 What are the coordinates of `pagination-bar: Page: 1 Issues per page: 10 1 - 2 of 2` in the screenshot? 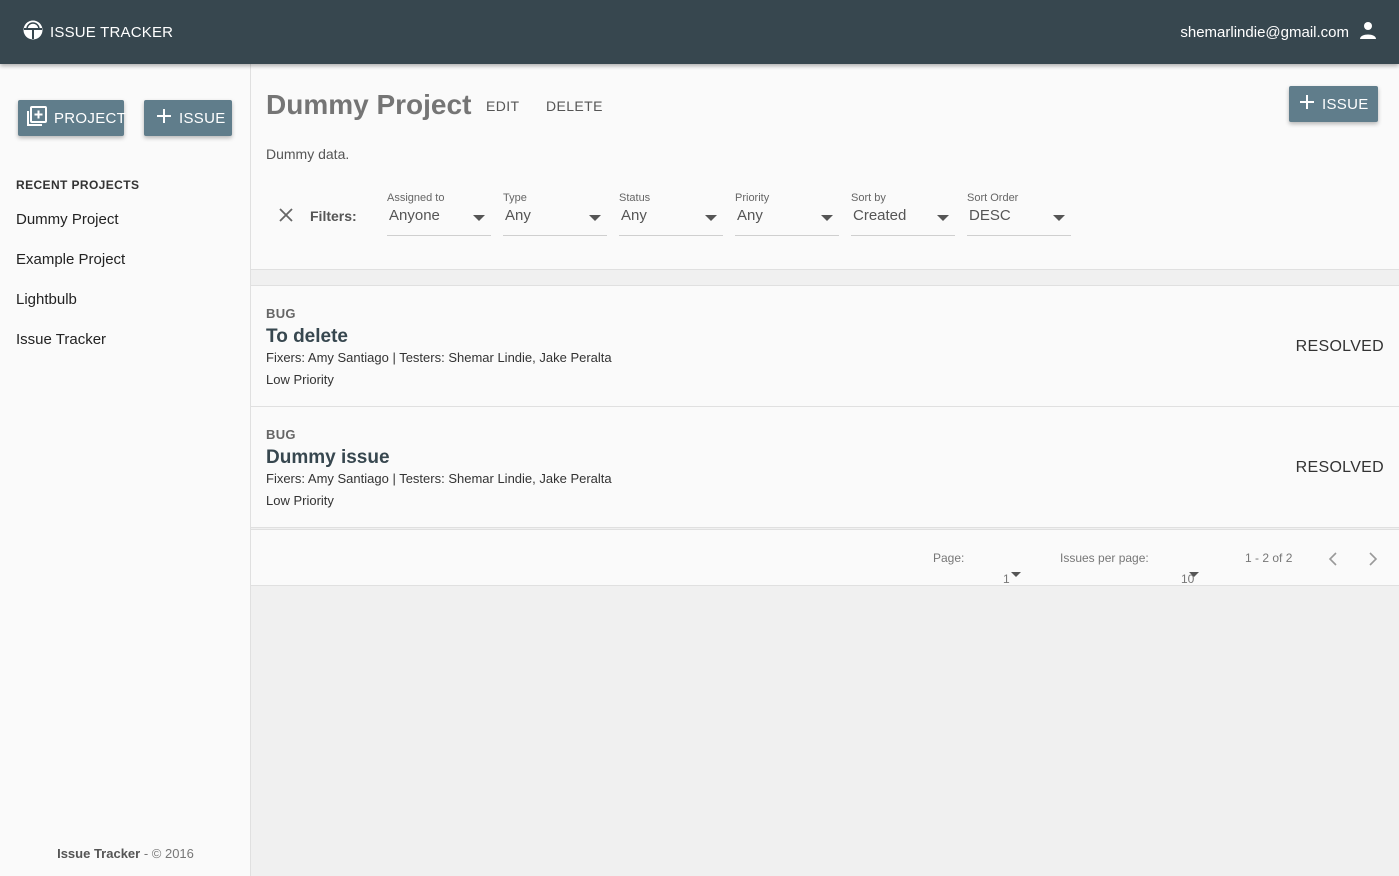 It's located at (825, 557).